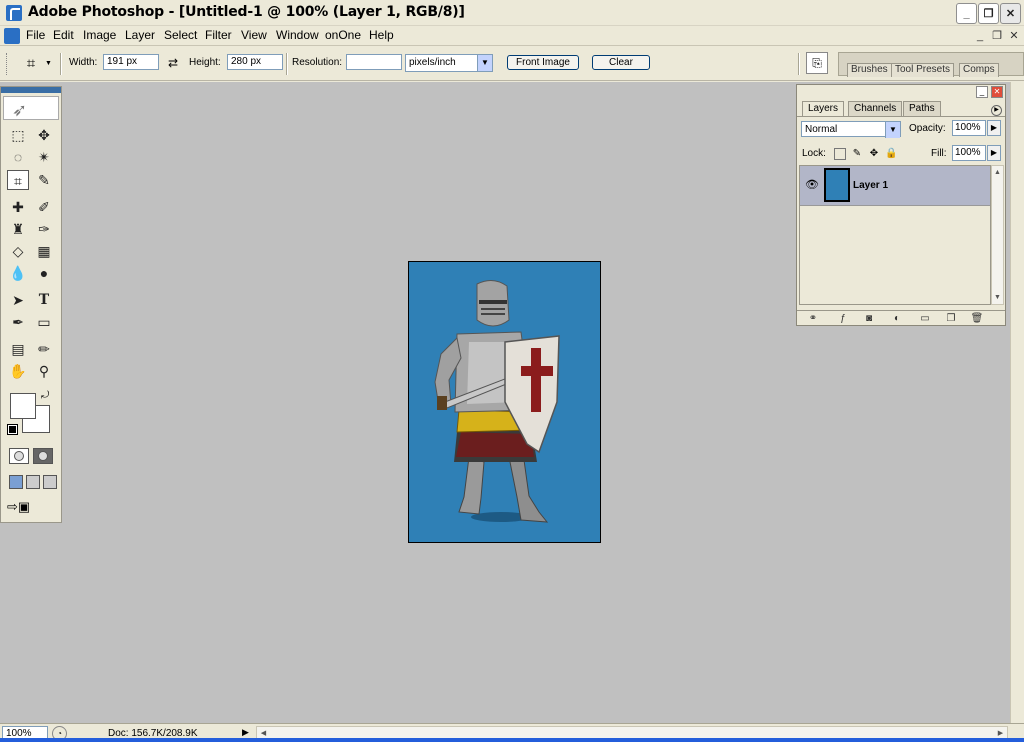 This screenshot has height=742, width=1024. Describe the element at coordinates (31, 65) in the screenshot. I see `crop-tool-preset-icon: ⌗` at that location.